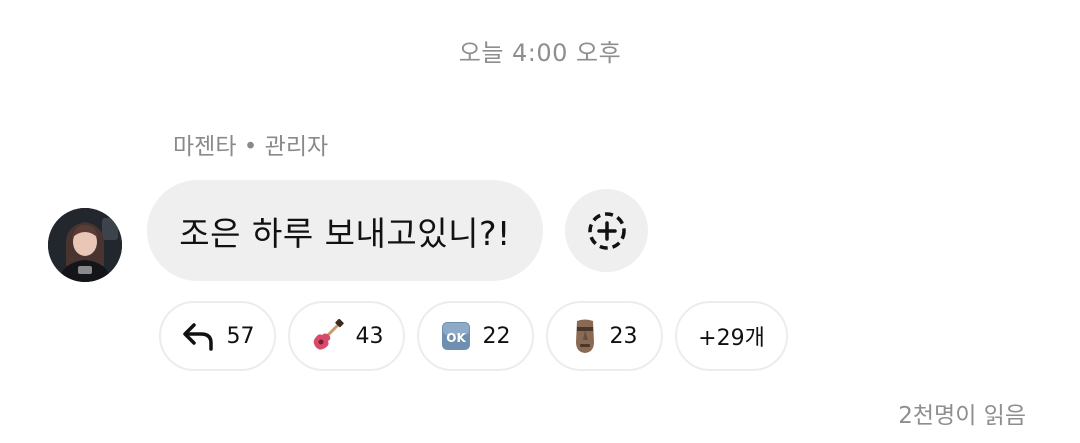  I want to click on svg-text: OK, so click(456, 338).